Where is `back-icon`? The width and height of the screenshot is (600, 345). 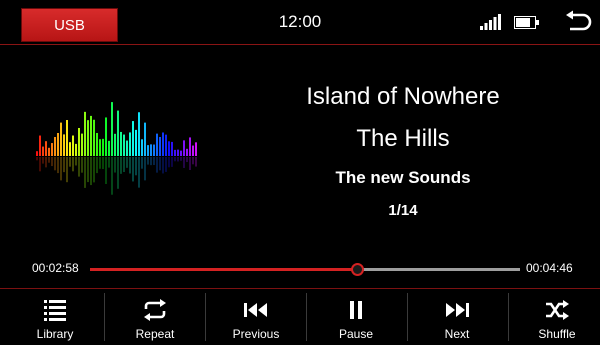 back-icon is located at coordinates (578, 23).